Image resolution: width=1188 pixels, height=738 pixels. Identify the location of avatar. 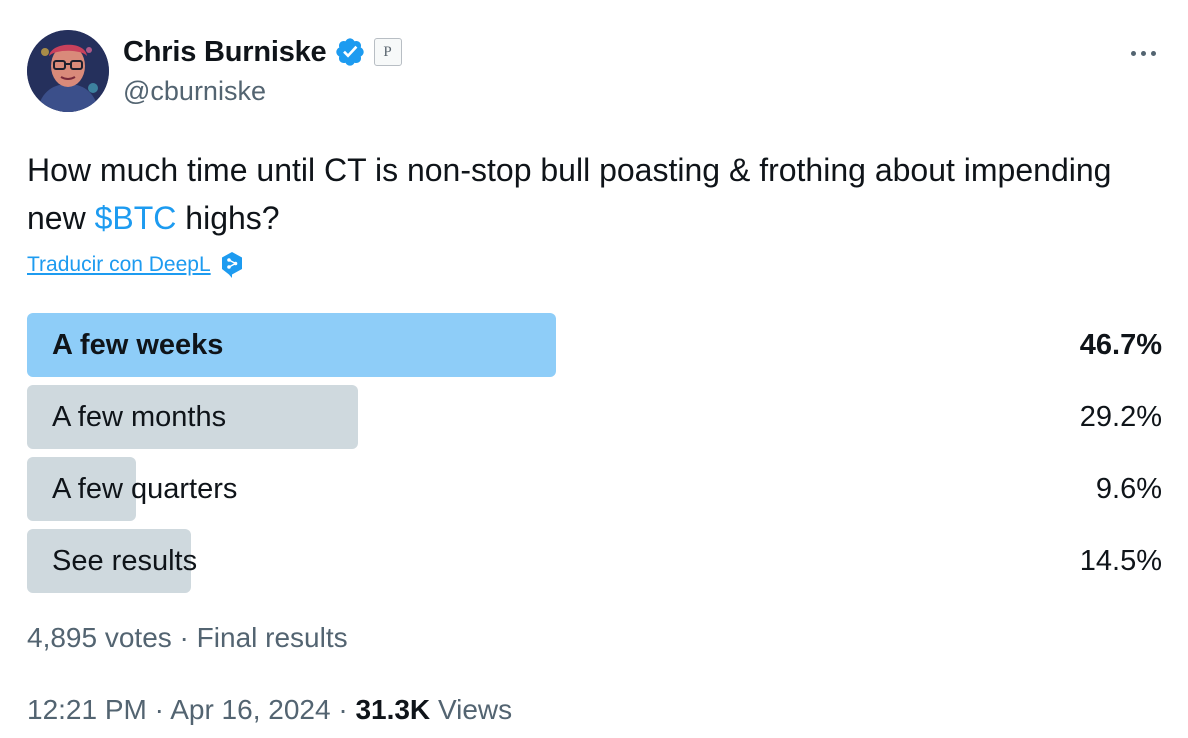
(68, 71).